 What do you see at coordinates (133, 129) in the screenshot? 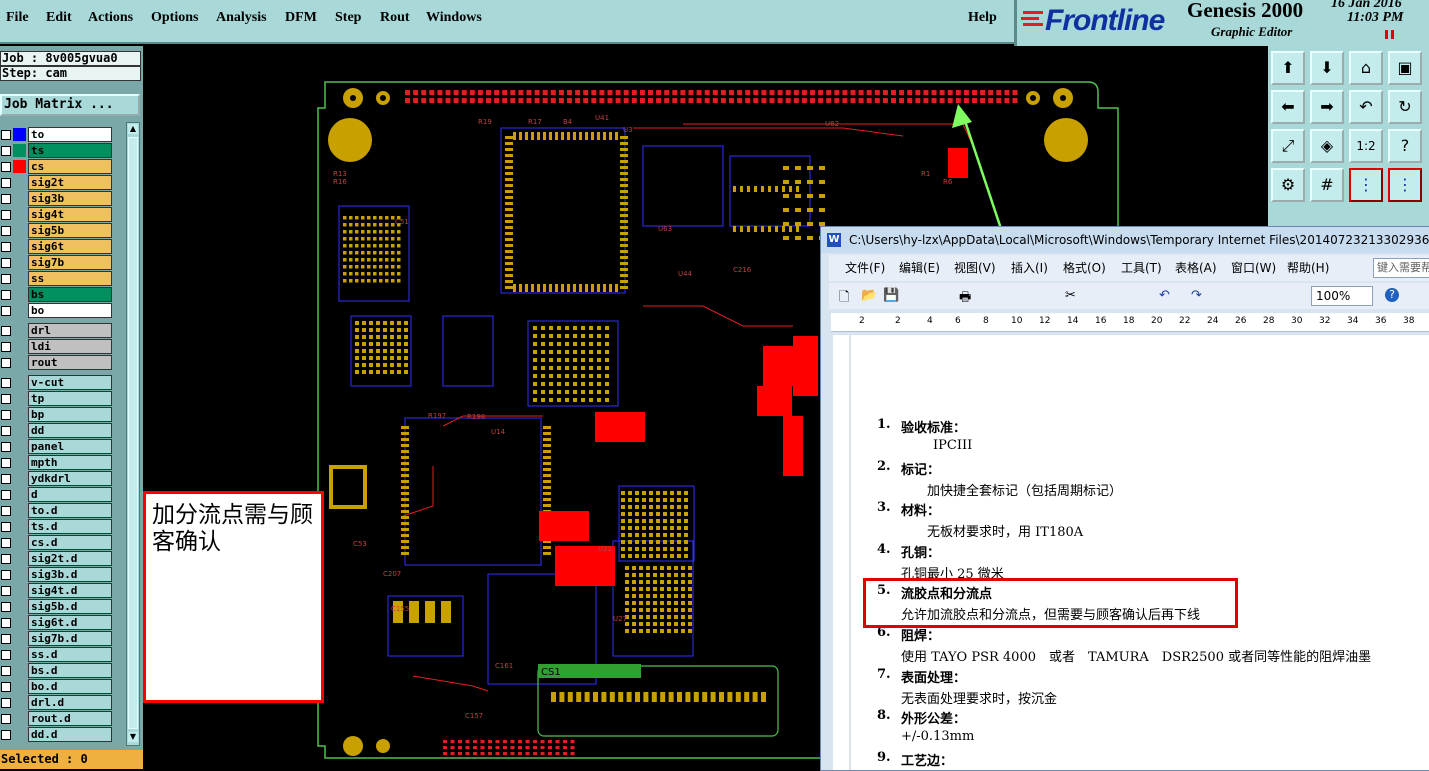
I see `scroll-up-icon: ▲` at bounding box center [133, 129].